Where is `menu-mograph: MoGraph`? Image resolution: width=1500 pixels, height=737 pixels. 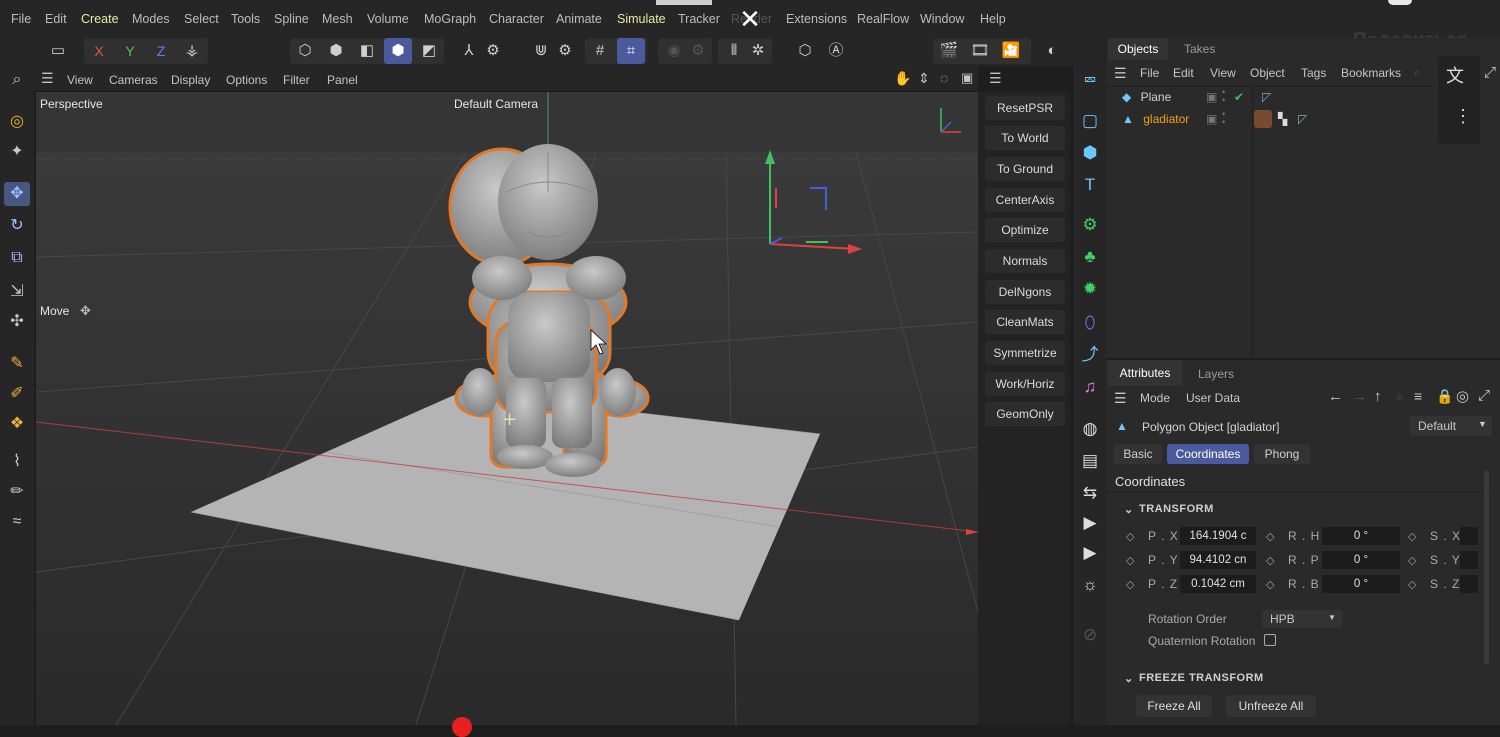 menu-mograph: MoGraph is located at coordinates (450, 19).